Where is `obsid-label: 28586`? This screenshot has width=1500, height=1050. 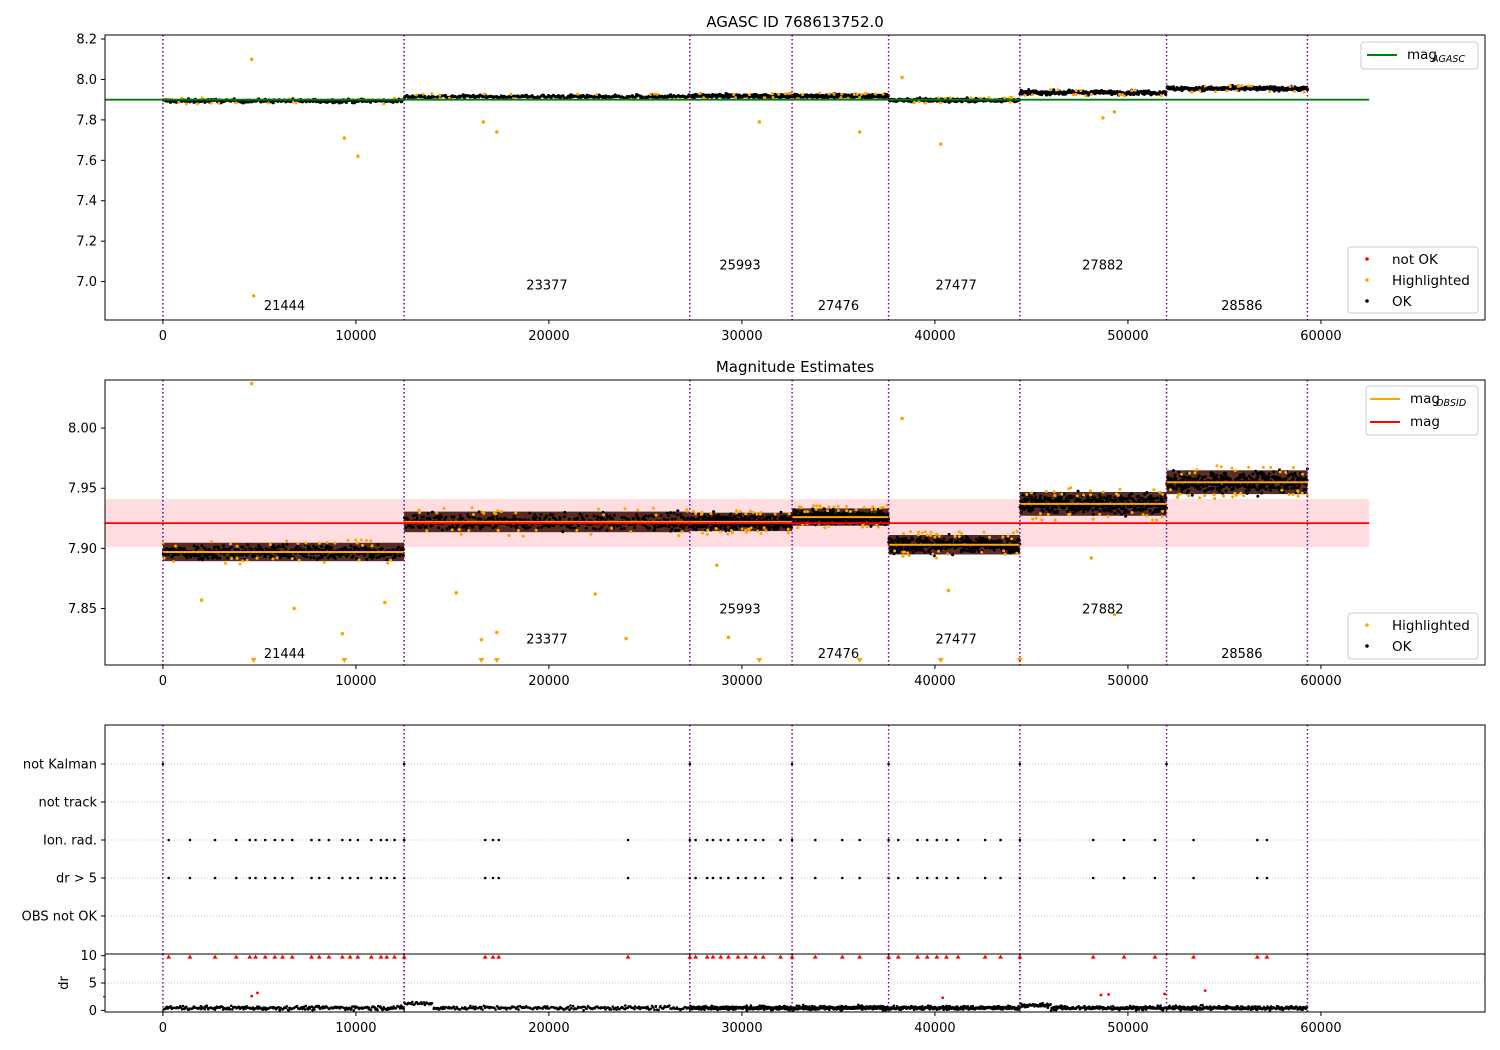
obsid-label: 28586 is located at coordinates (1241, 306).